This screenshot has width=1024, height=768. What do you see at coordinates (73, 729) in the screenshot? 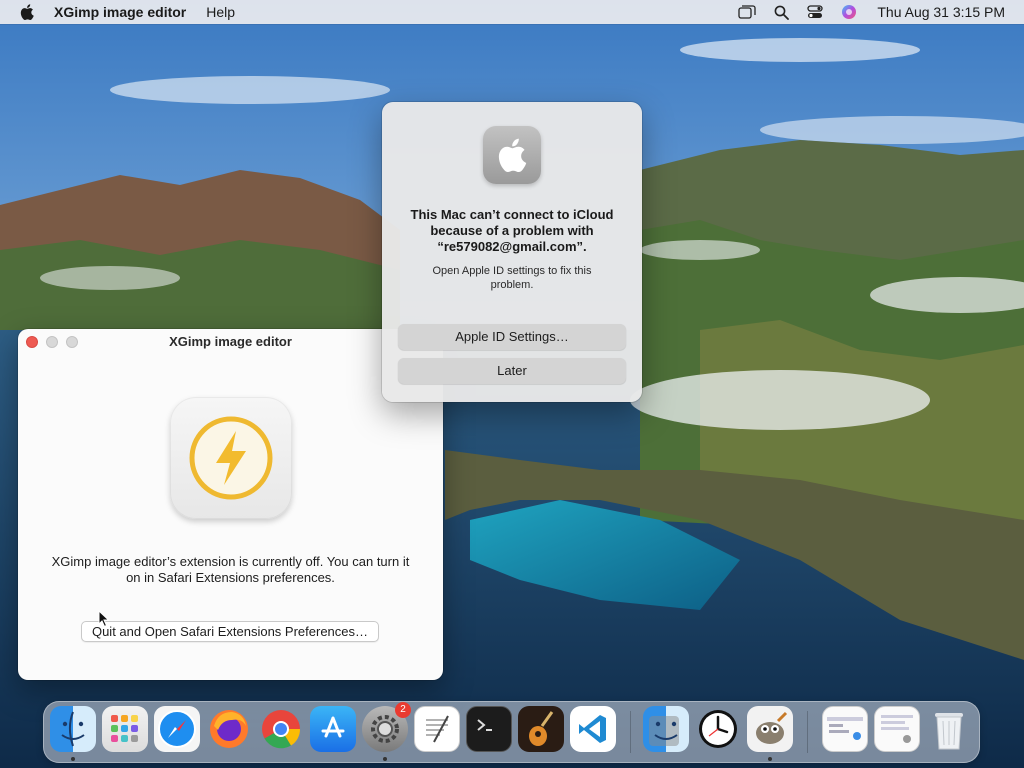
I see `finder-icon` at bounding box center [73, 729].